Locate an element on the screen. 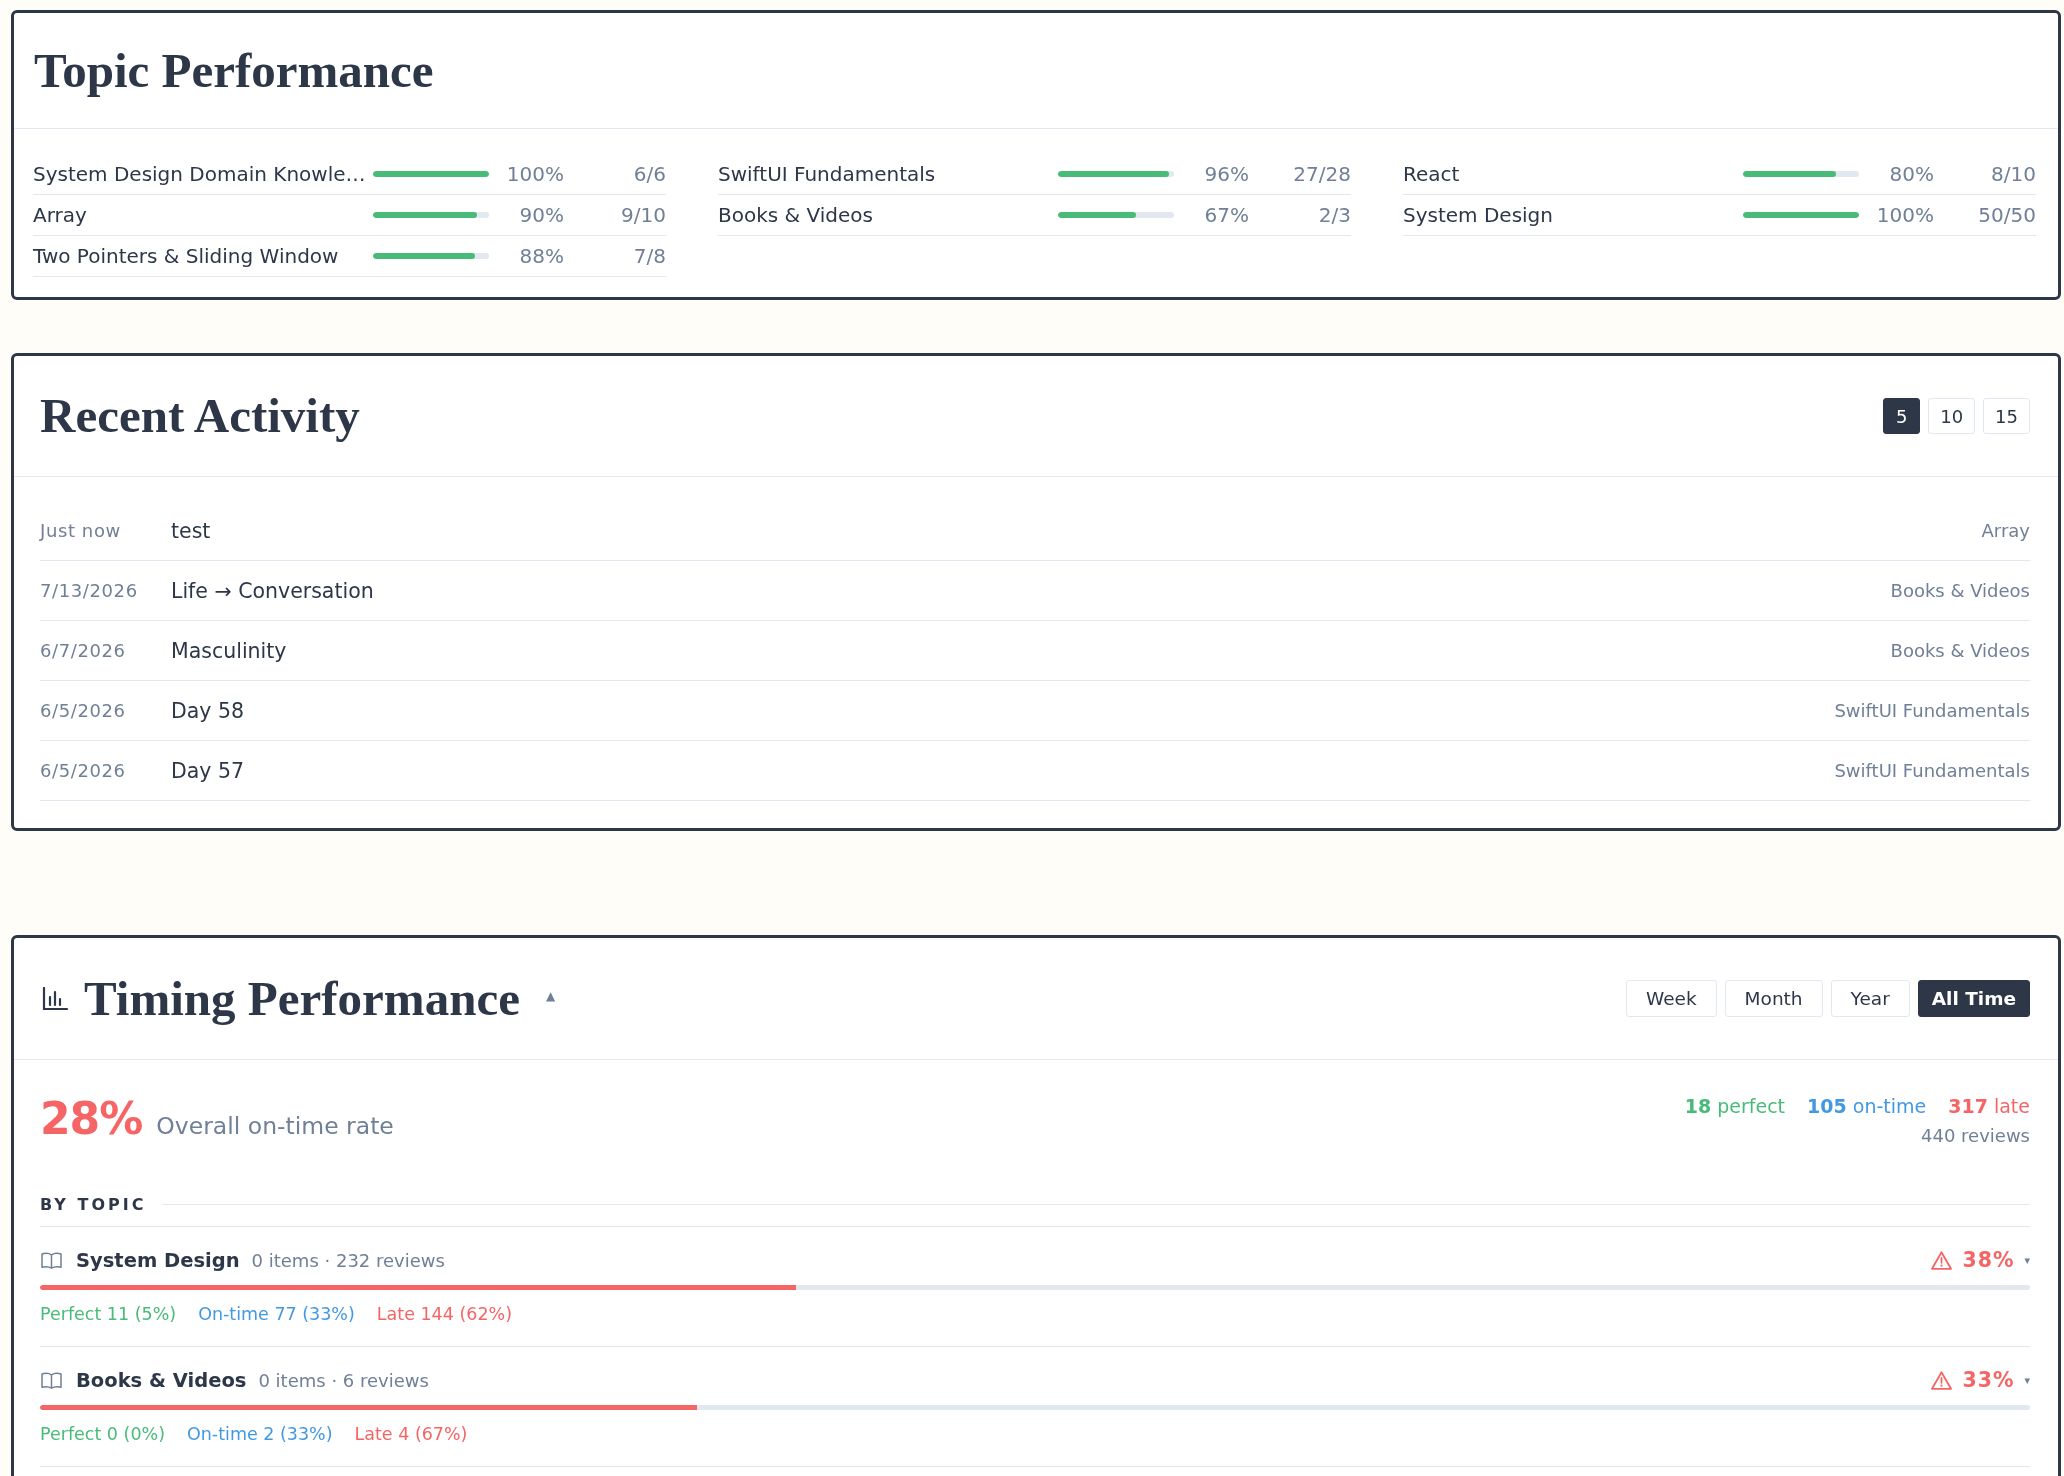 This screenshot has height=1476, width=2064. range-tab: Month is located at coordinates (1773, 998).